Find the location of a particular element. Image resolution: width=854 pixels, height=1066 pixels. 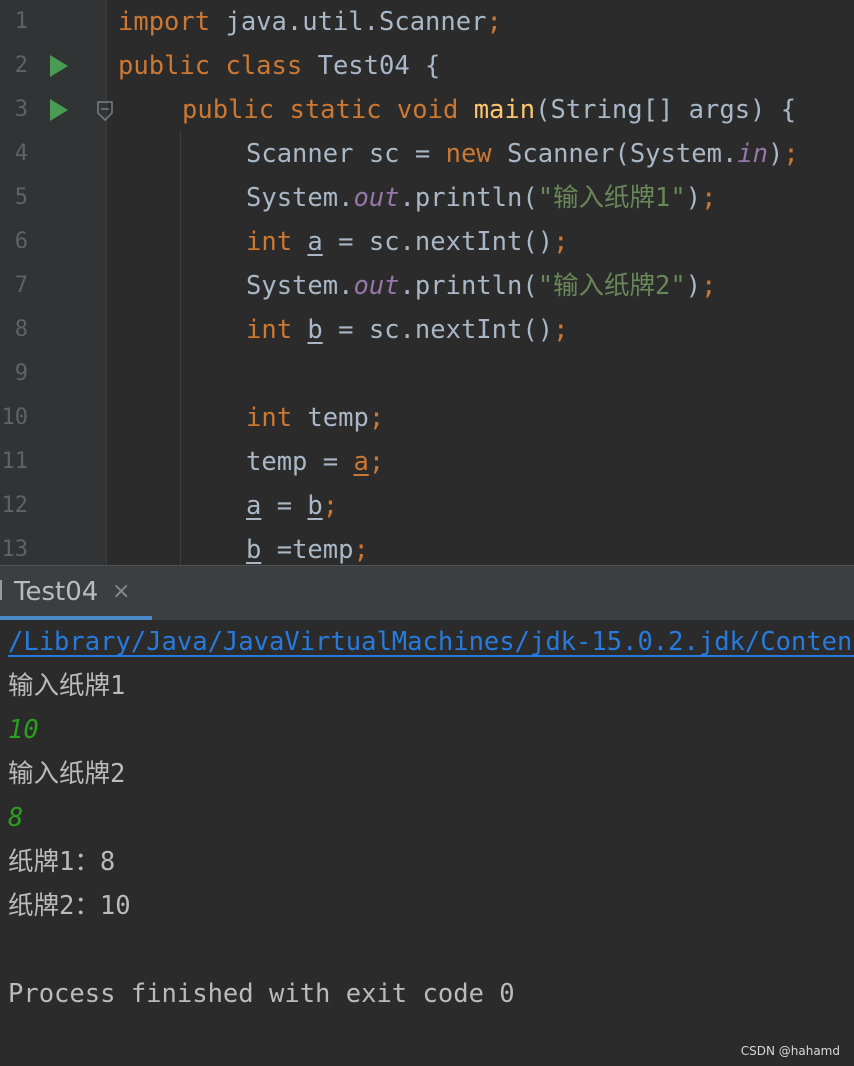

code-line: 11 temp = a; is located at coordinates (427, 462).